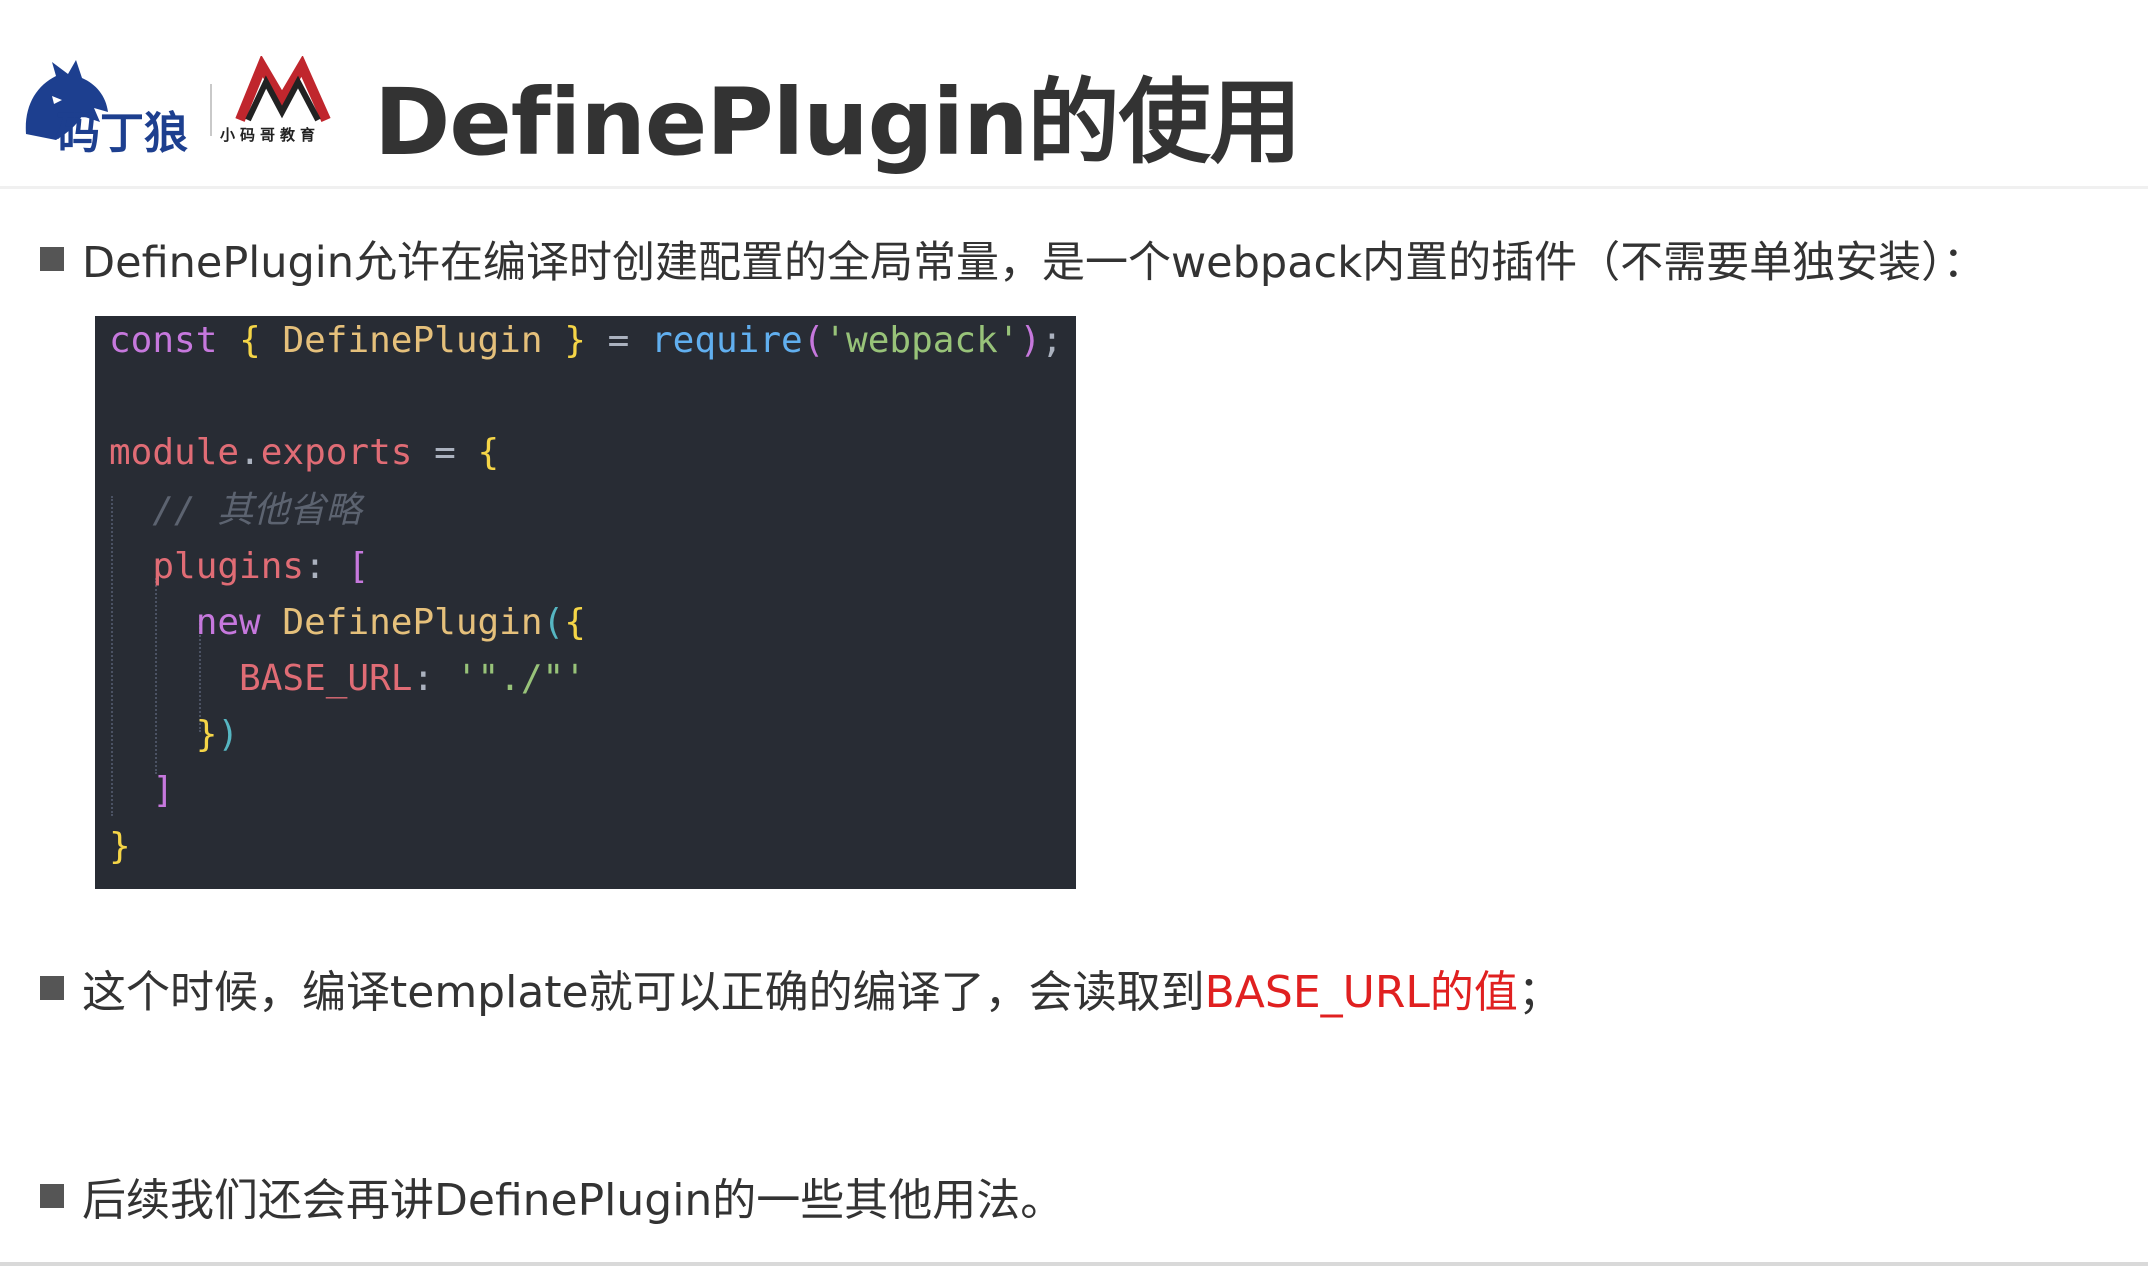  I want to click on code-line: ], so click(163, 790).